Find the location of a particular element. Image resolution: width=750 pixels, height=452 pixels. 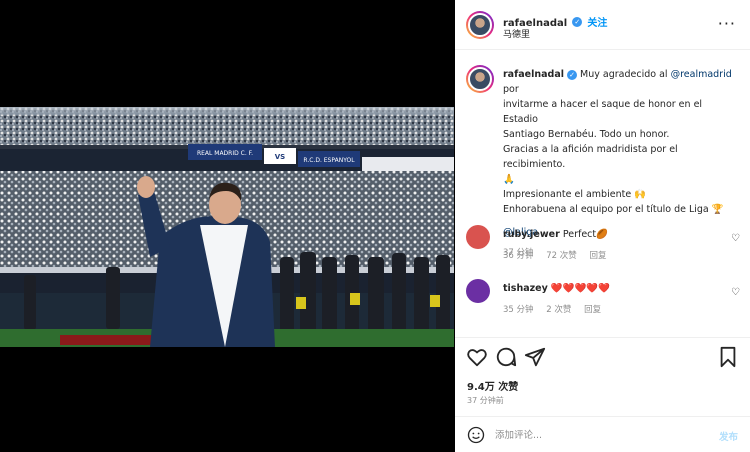

comment-time: 35 分钟 is located at coordinates (518, 310).